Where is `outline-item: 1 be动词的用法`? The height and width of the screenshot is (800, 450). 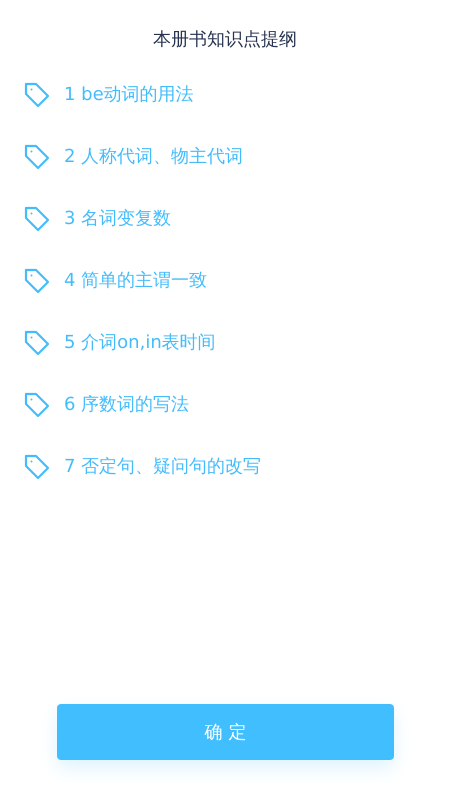 outline-item: 1 be动词的用法 is located at coordinates (129, 95).